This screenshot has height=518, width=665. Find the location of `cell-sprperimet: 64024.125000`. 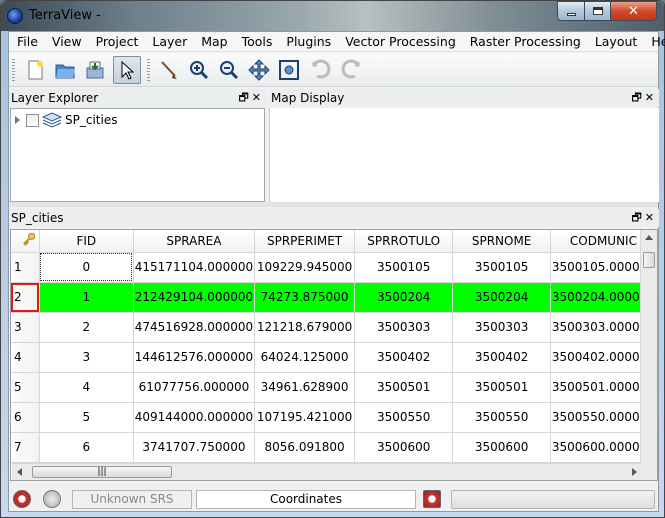

cell-sprperimet: 64024.125000 is located at coordinates (304, 357).